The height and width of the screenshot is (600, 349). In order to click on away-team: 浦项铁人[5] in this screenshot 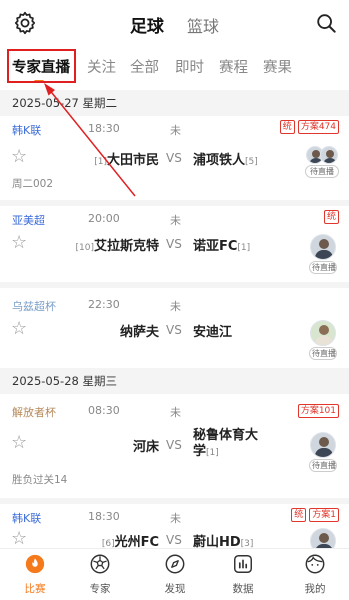, I will do `click(225, 158)`.